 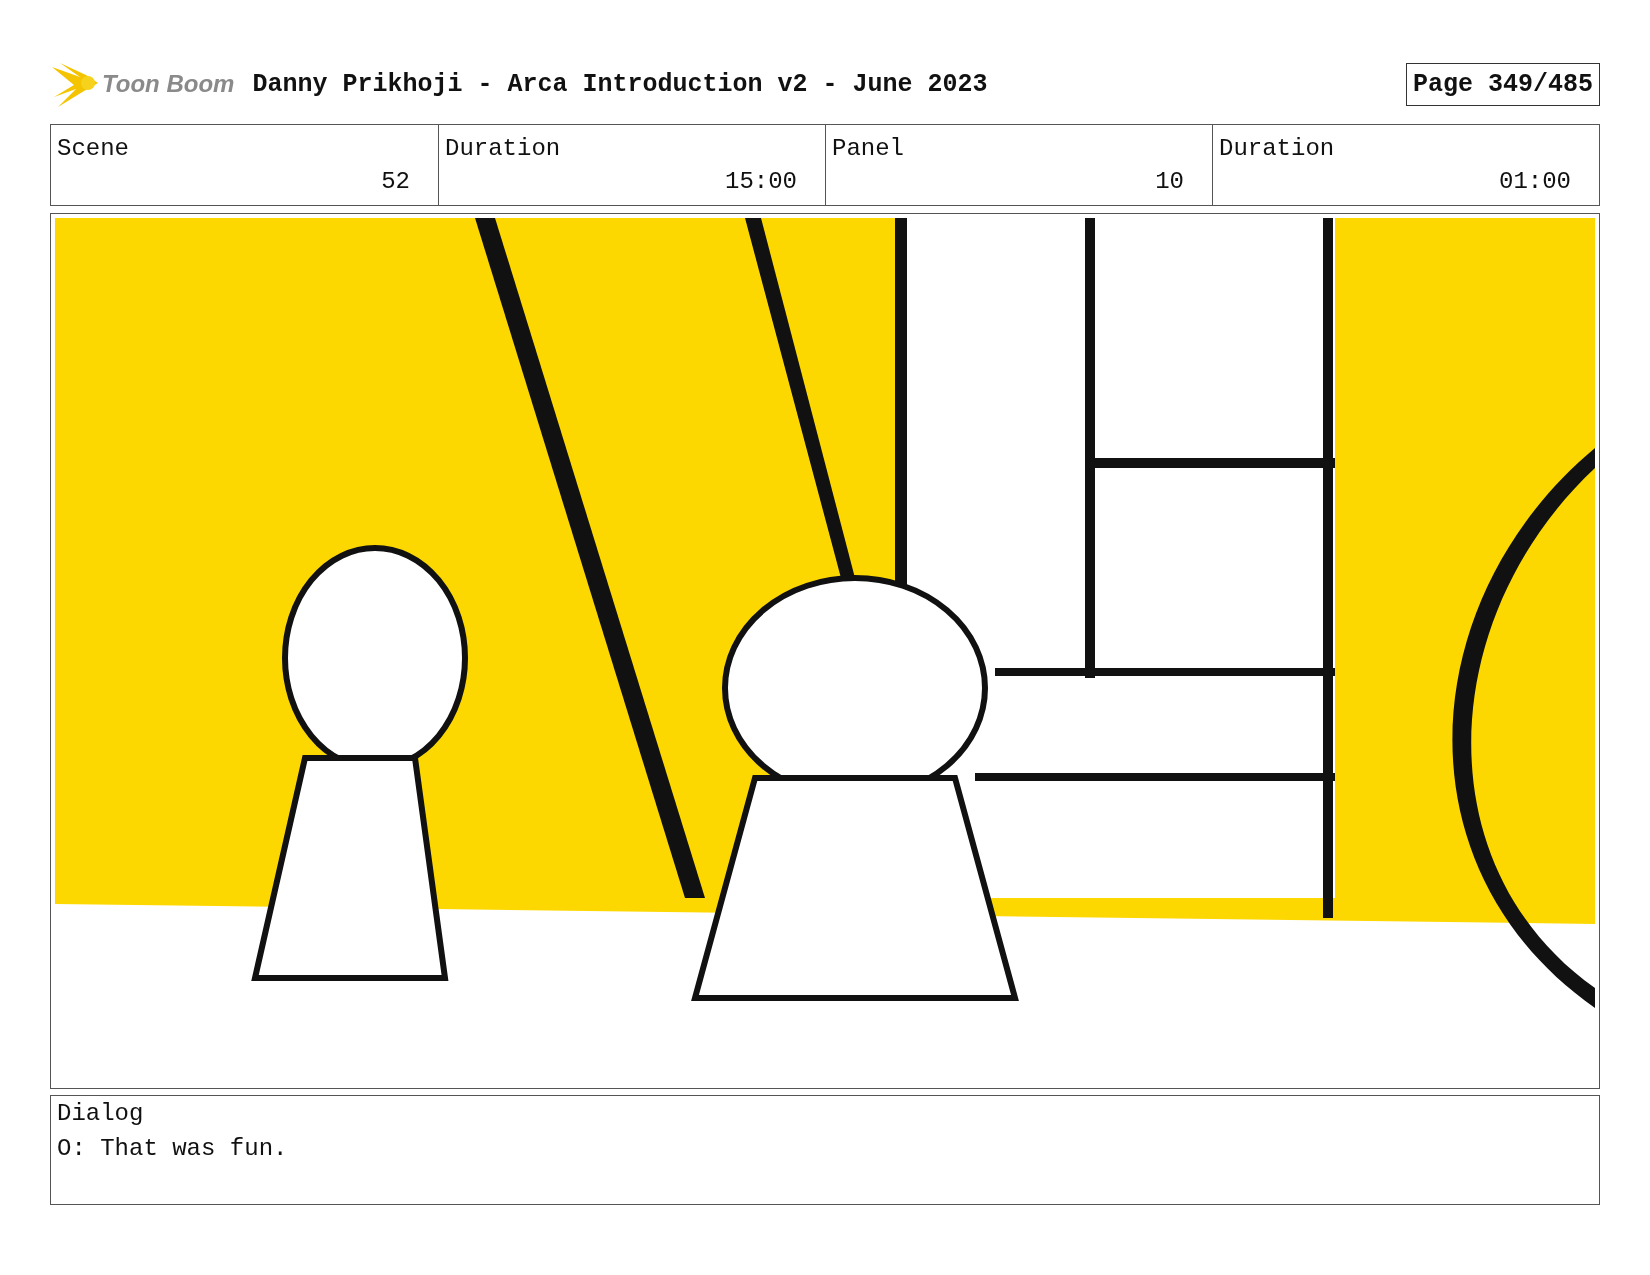 I want to click on dialog-text: O: That was fun., so click(x=173, y=1148).